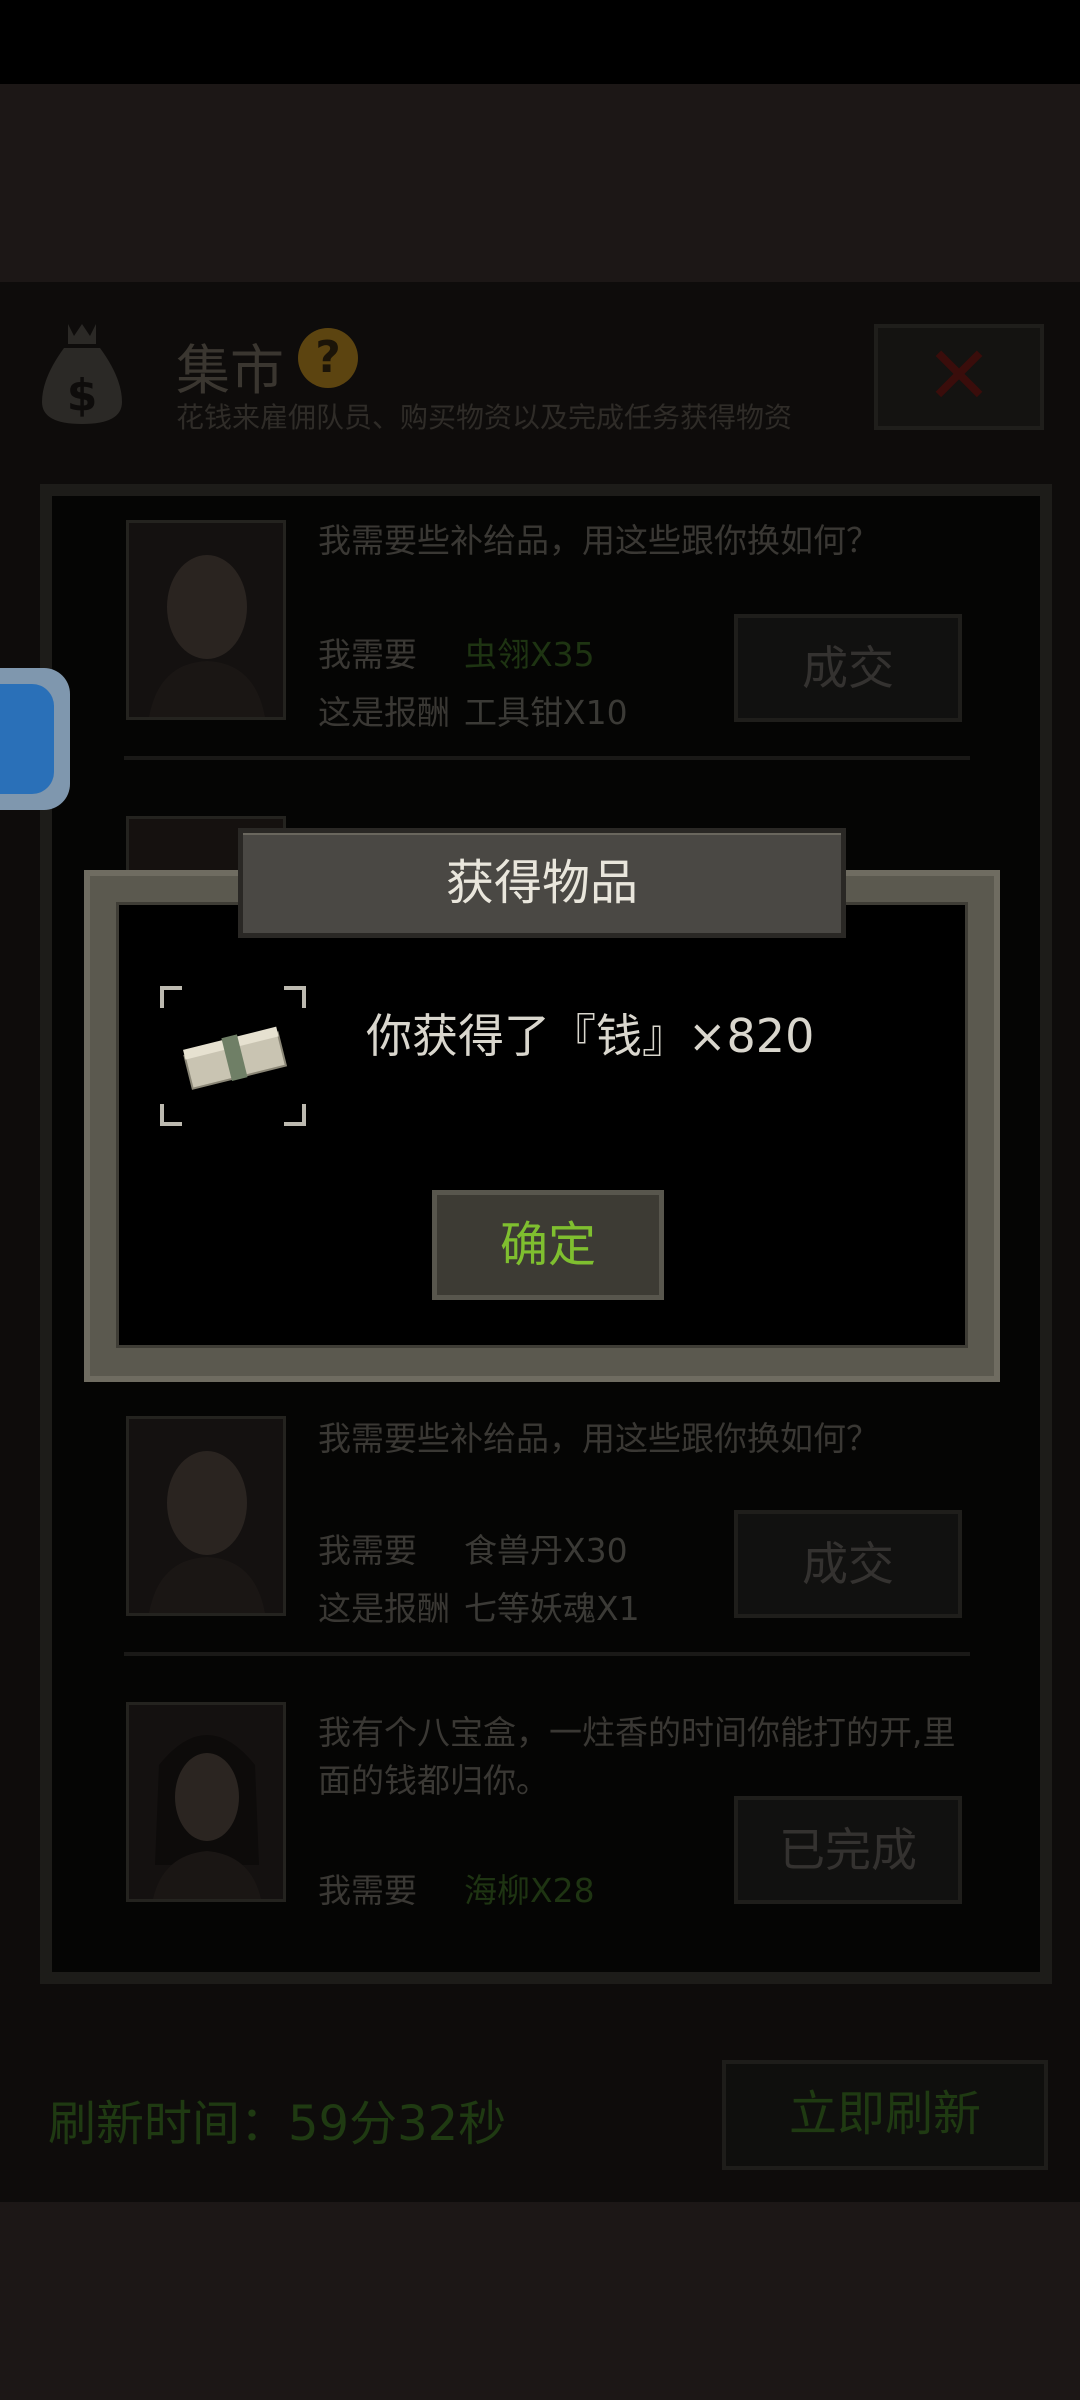 The width and height of the screenshot is (1080, 2400). Describe the element at coordinates (233, 1056) in the screenshot. I see `money-item-icon` at that location.